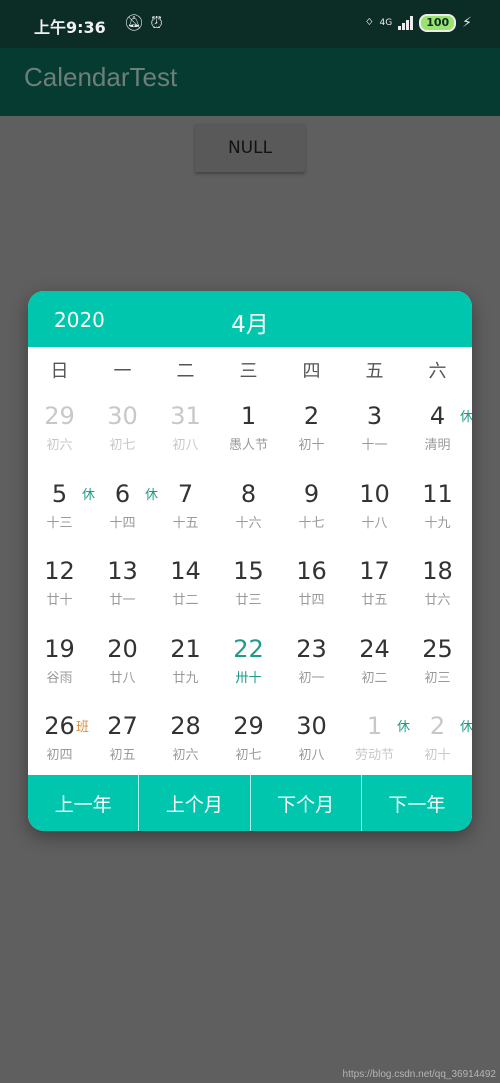  What do you see at coordinates (437, 600) in the screenshot?
I see `lunar-date: 廿六` at bounding box center [437, 600].